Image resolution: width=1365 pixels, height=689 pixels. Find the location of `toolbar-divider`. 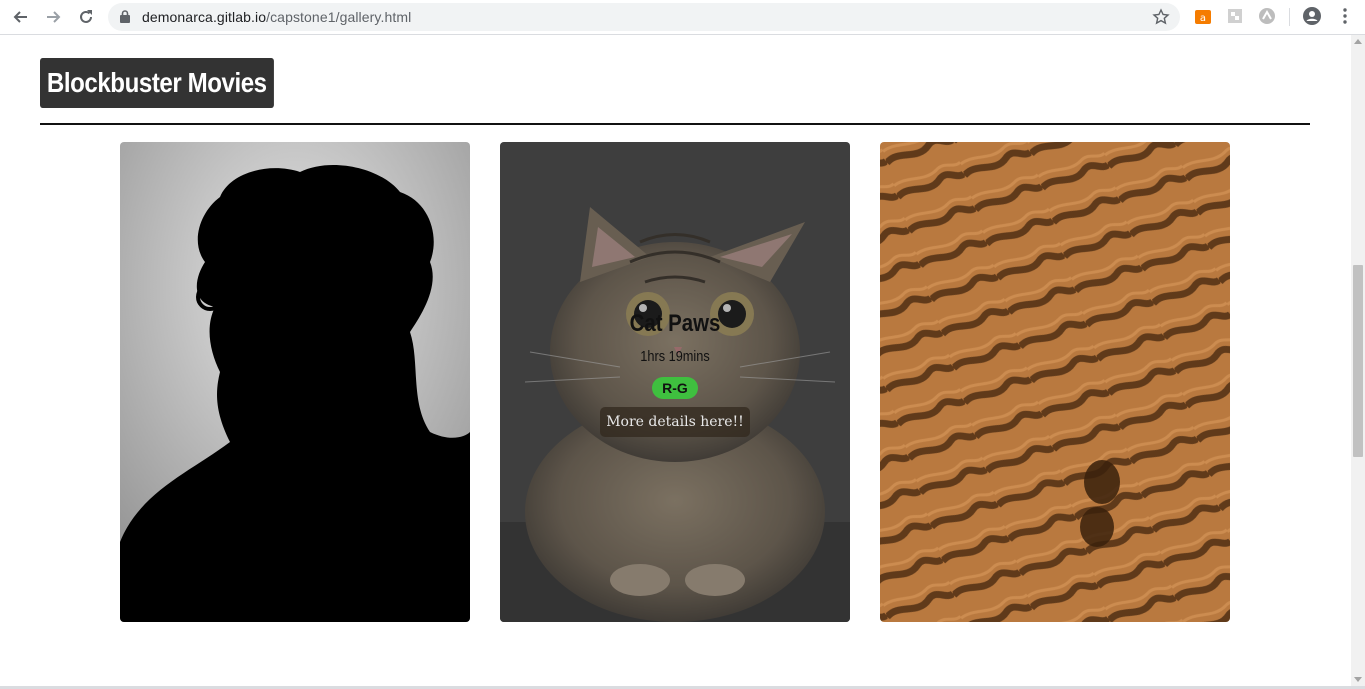

toolbar-divider is located at coordinates (1289, 17).